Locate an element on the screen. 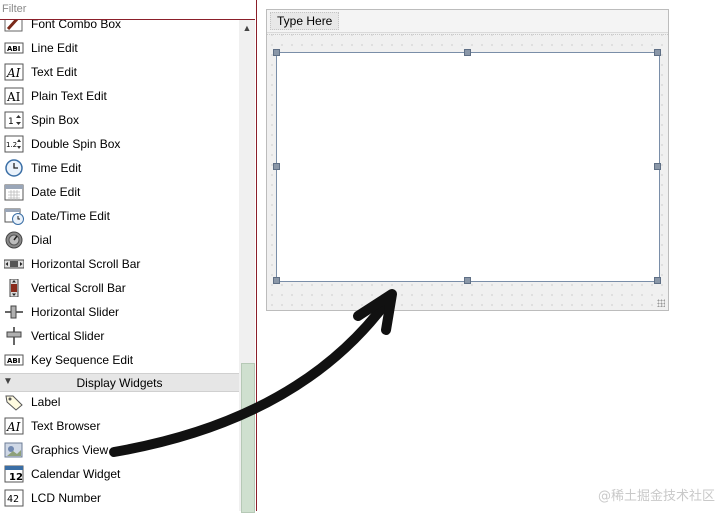 The width and height of the screenshot is (723, 513). watermark-text: @稀土掘金技术社区 is located at coordinates (656, 496).